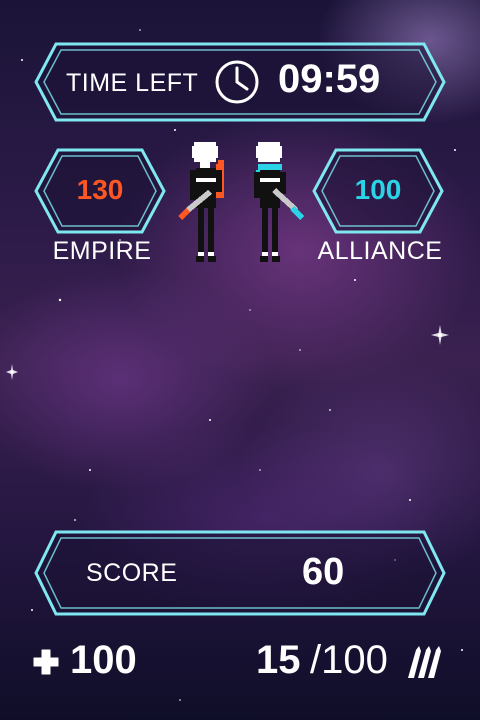  Describe the element at coordinates (278, 202) in the screenshot. I see `alliance-character-sprite` at that location.